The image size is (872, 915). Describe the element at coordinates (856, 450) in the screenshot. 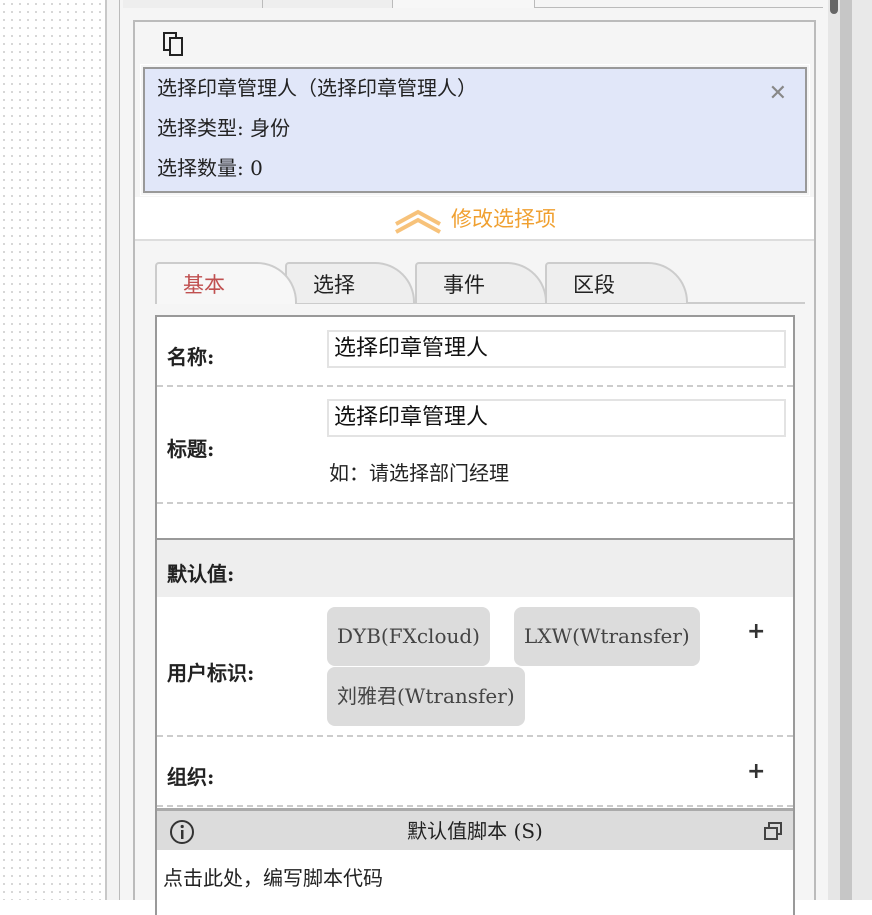

I see `right-edge` at that location.